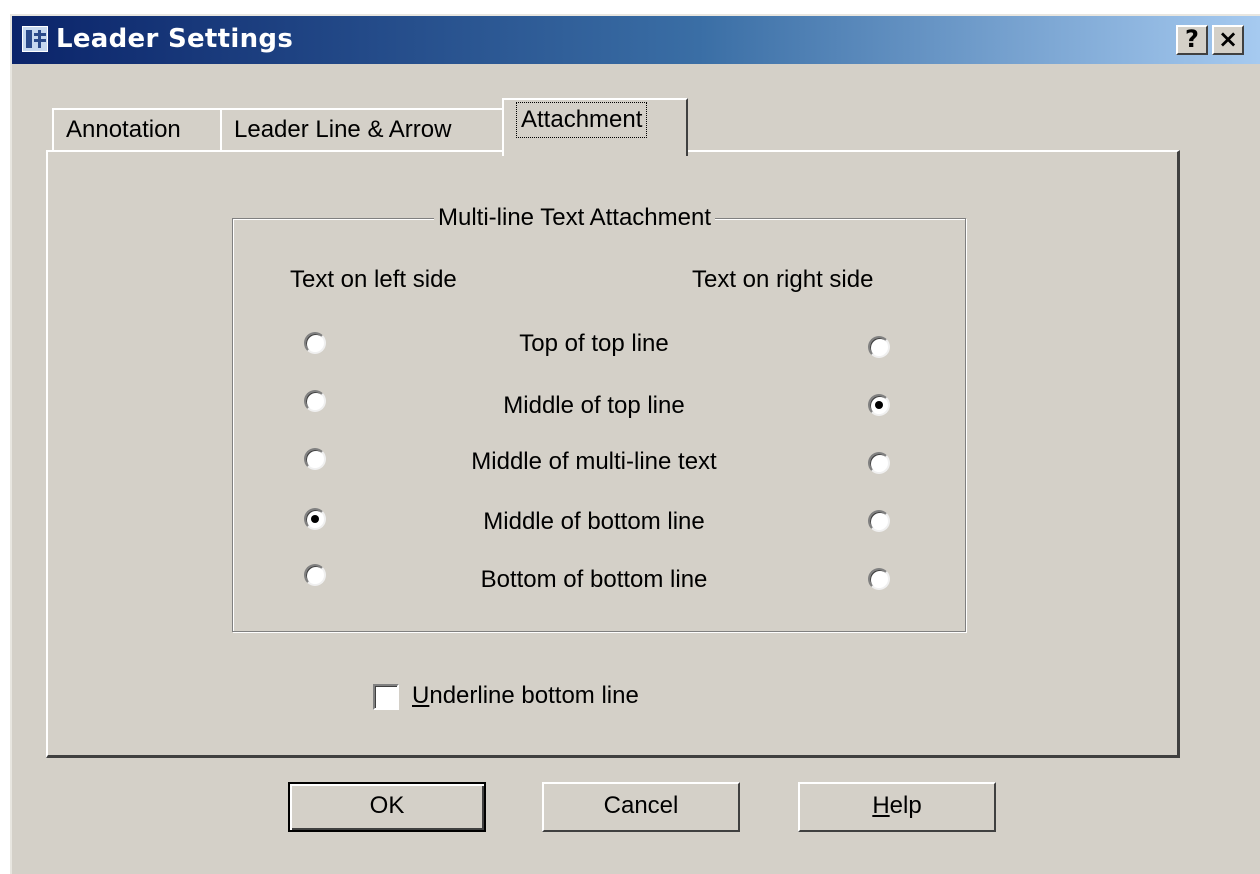 The height and width of the screenshot is (874, 1260). I want to click on right-radio-middle-of-top-line, so click(879, 405).